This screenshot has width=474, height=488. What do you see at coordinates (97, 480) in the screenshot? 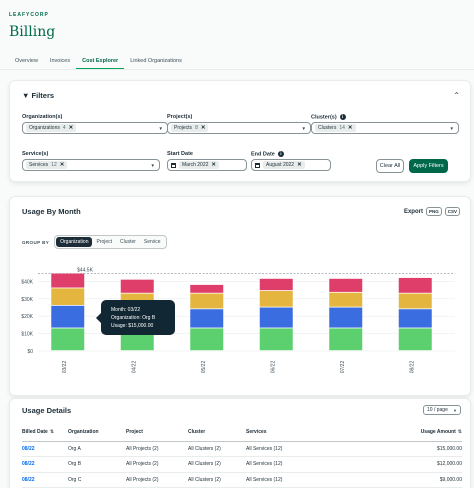
I see `organization-cell: Org C` at bounding box center [97, 480].